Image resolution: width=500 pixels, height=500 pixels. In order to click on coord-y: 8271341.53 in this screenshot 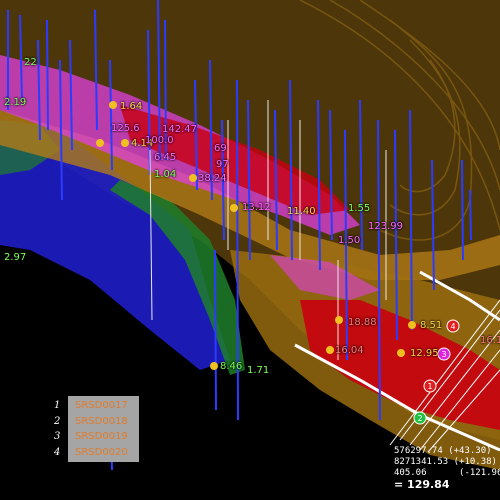, I will do `click(421, 462)`.